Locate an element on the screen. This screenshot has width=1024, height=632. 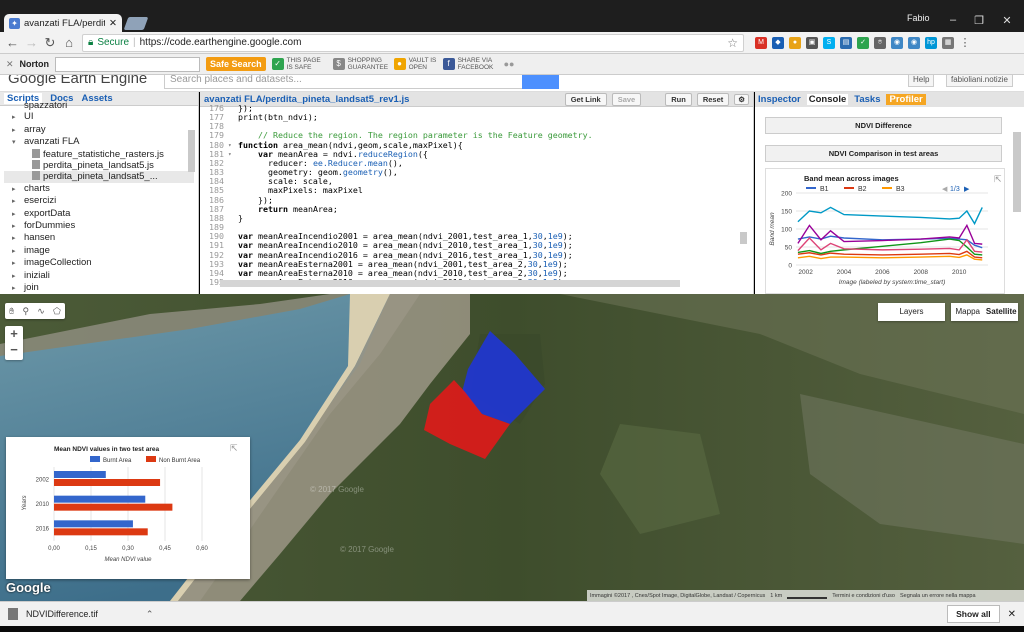
extension-icon: ▣ is located at coordinates (812, 42).